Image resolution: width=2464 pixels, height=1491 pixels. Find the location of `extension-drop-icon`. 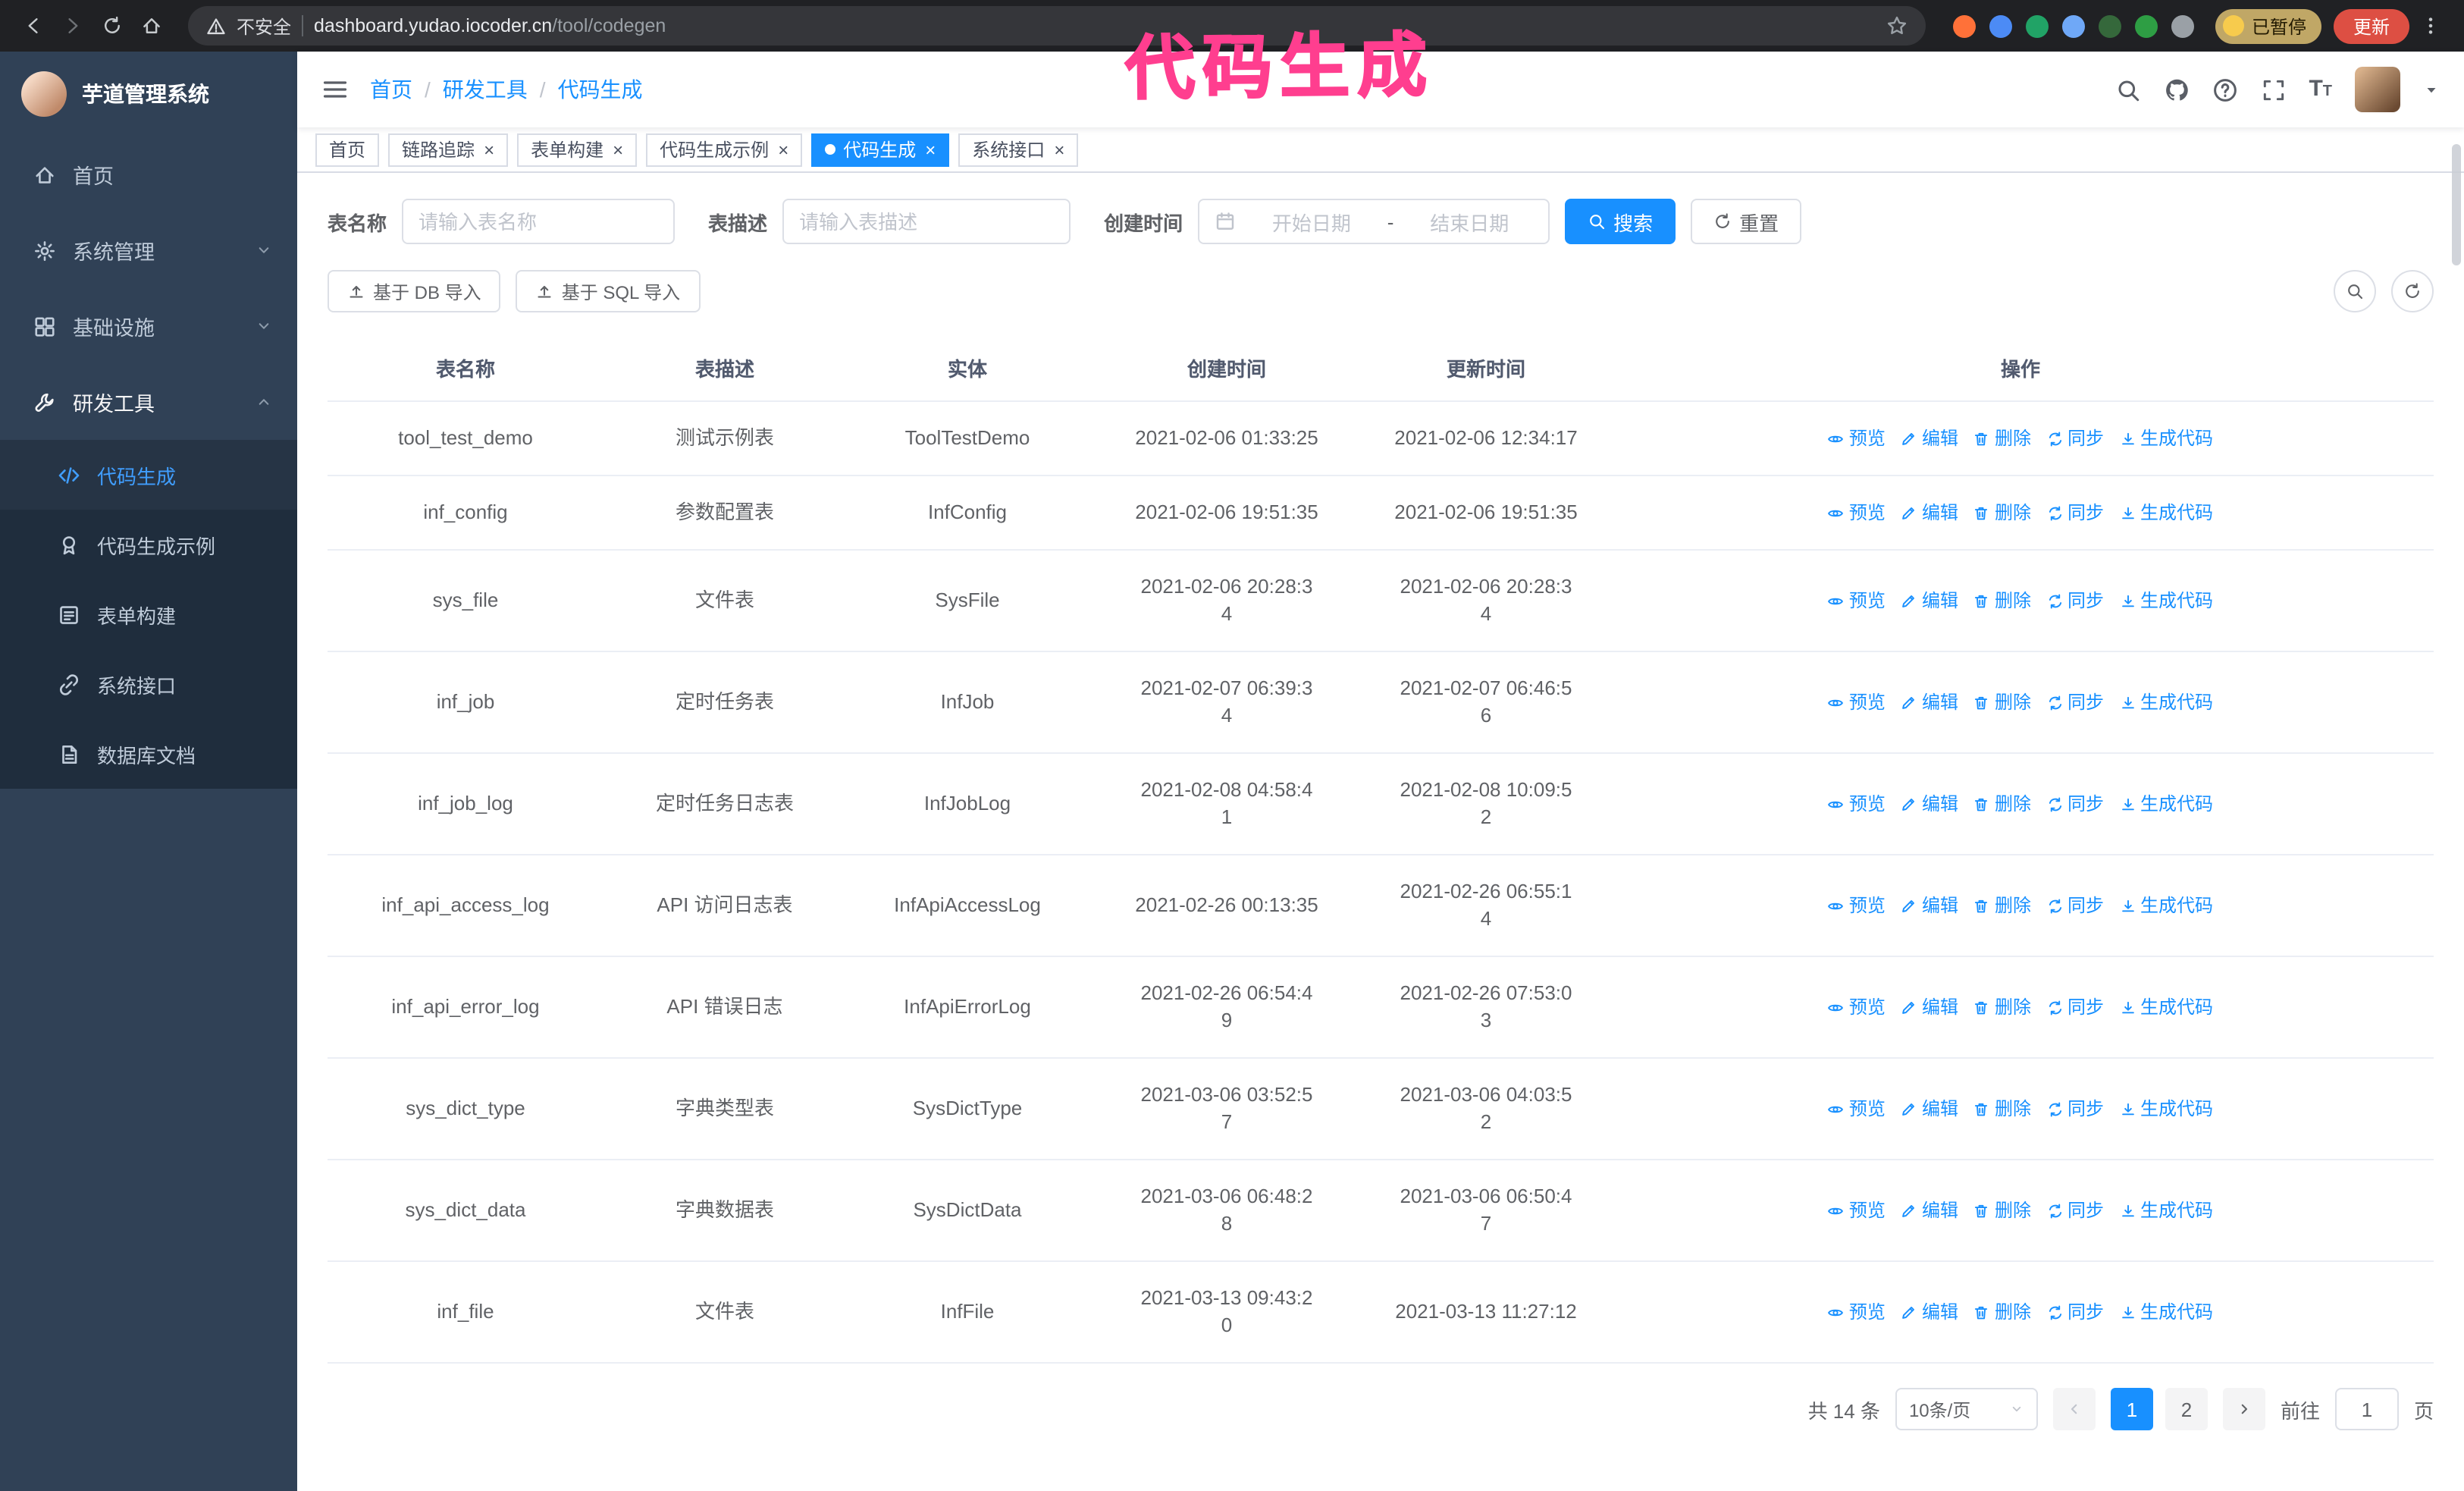

extension-drop-icon is located at coordinates (2000, 25).